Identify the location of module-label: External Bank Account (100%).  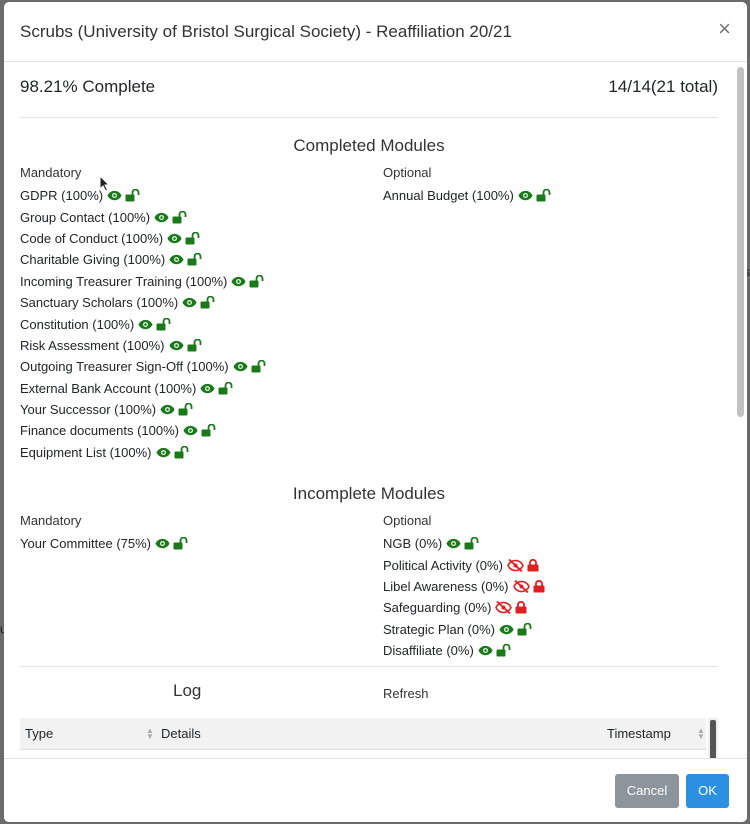
(108, 388).